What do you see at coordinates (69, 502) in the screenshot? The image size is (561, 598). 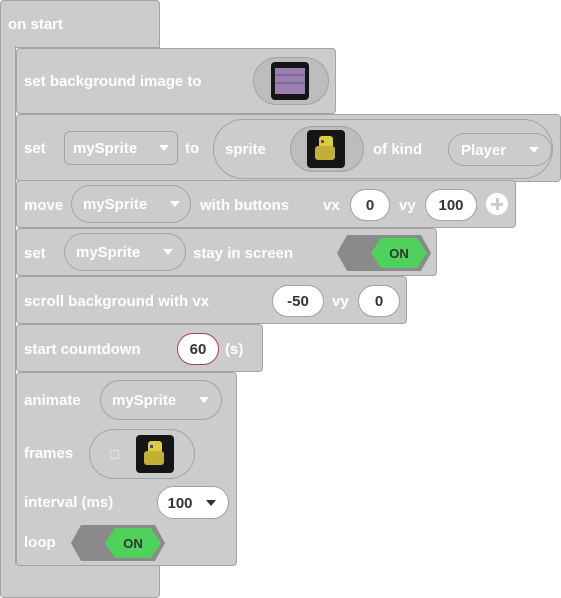 I see `interval-label: interval (ms)` at bounding box center [69, 502].